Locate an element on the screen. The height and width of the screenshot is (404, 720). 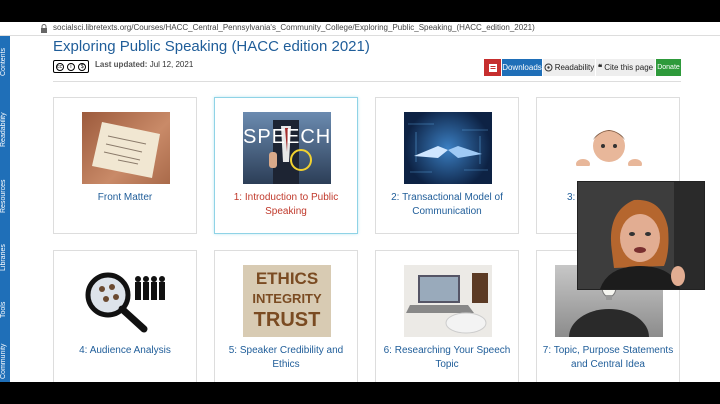
sidebar-tab-community: Community is located at coordinates (5, 361).